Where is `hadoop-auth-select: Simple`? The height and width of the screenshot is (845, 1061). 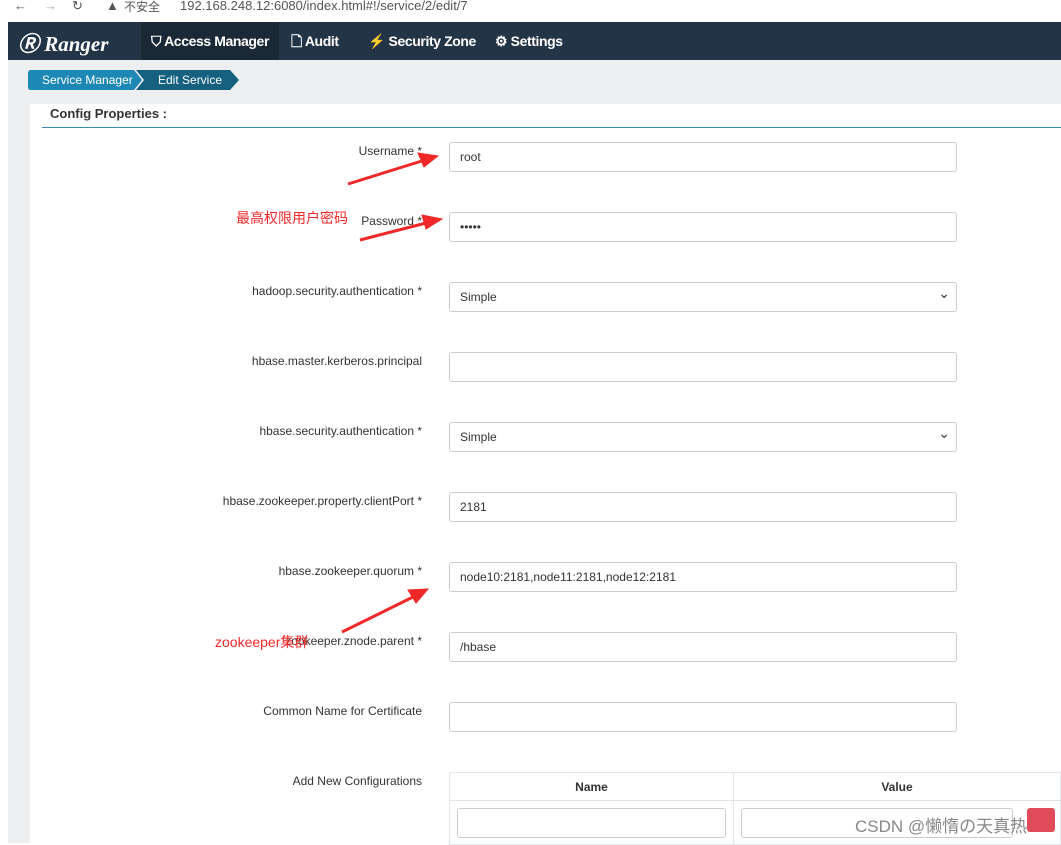 hadoop-auth-select: Simple is located at coordinates (703, 295).